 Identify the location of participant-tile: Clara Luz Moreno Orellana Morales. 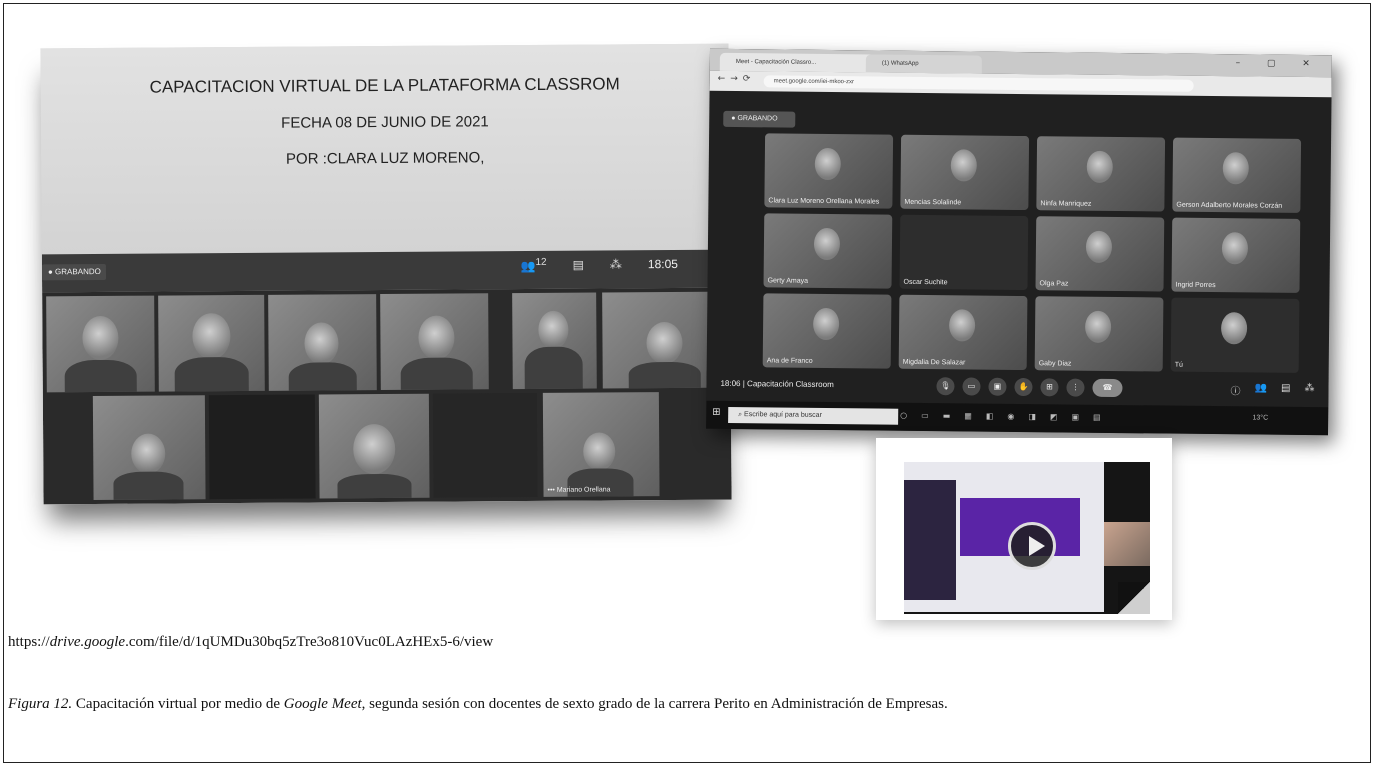
(829, 171).